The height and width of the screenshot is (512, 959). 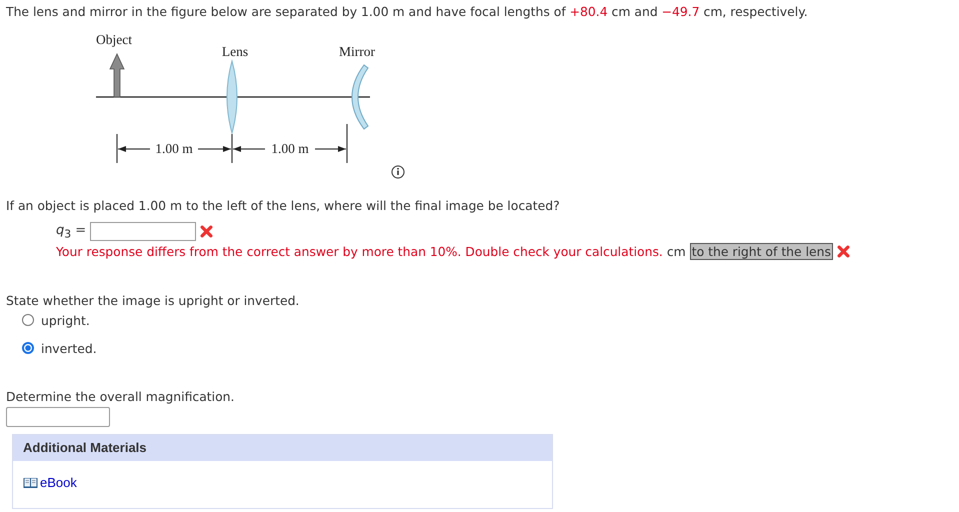 I want to click on variable-label: q$_{3}$ =, so click(x=71, y=231).